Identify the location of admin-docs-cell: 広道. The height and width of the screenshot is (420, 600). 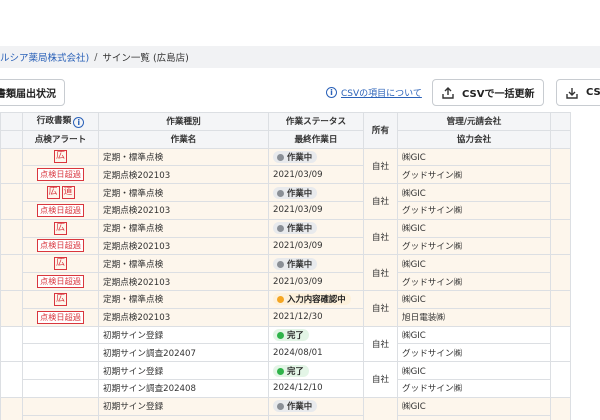
(60, 192).